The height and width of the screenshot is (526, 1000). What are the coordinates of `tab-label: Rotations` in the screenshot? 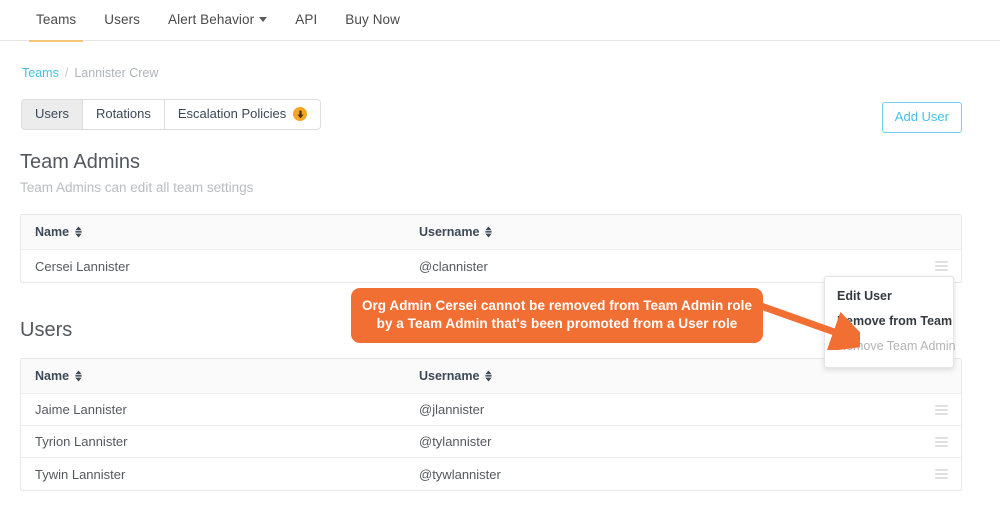 It's located at (123, 113).